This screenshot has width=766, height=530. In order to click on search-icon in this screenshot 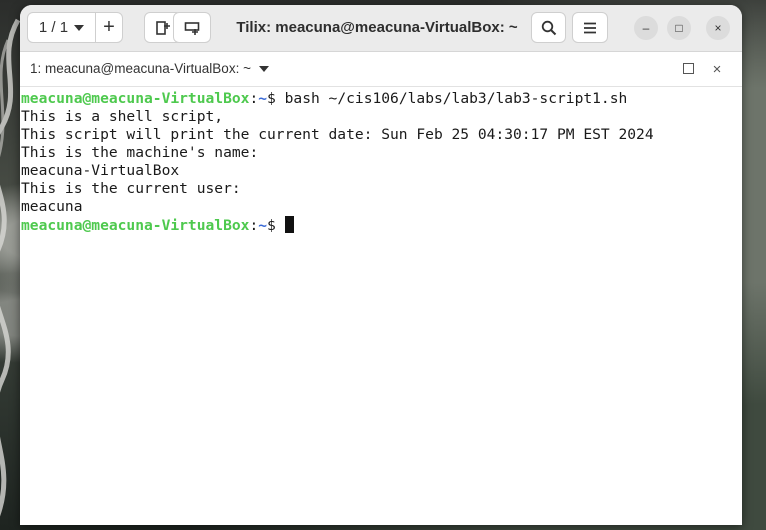, I will do `click(548, 27)`.